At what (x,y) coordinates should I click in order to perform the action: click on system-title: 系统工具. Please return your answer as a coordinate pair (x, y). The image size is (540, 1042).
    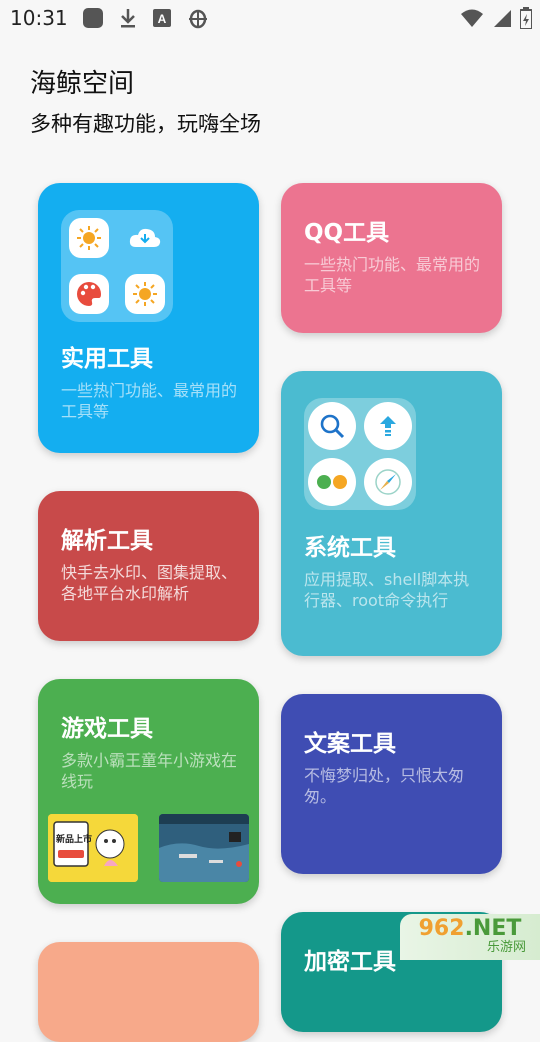
    Looking at the image, I should click on (350, 548).